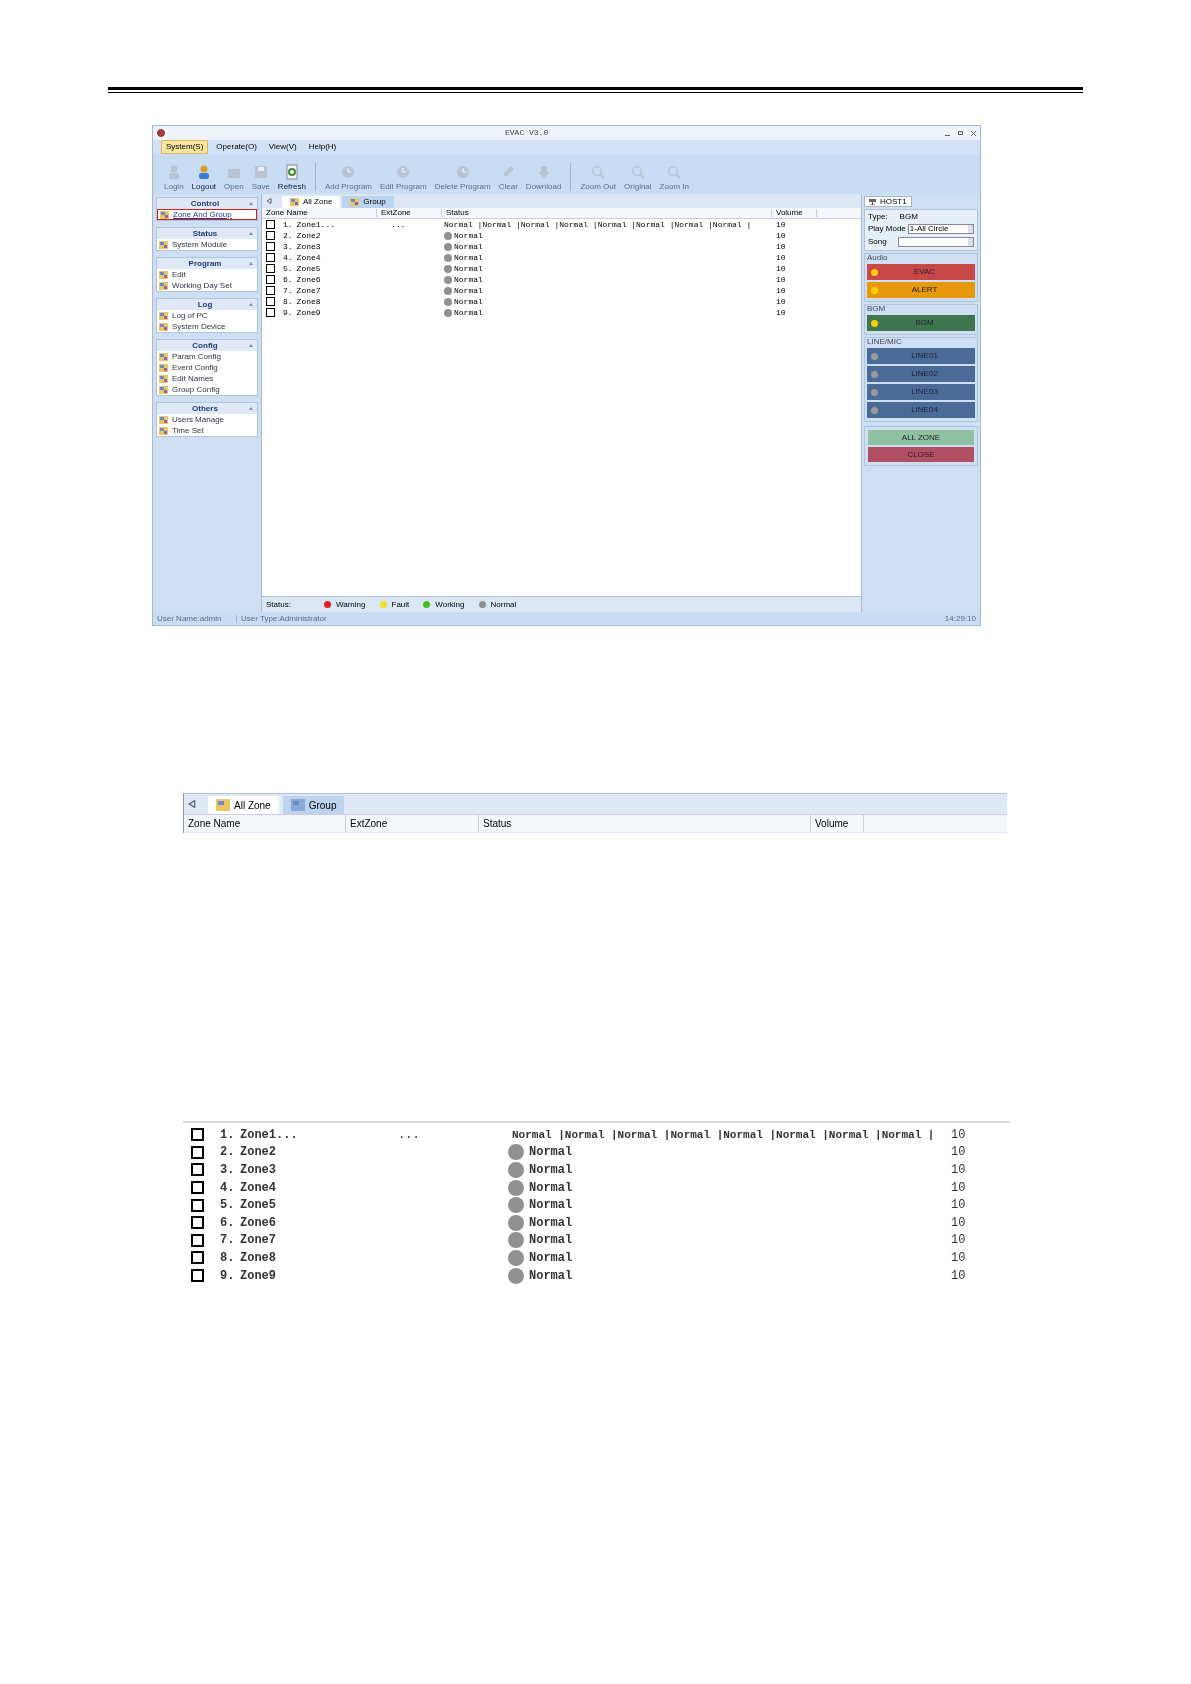 This screenshot has width=1191, height=1684. What do you see at coordinates (236, 147) in the screenshot?
I see `menu-item: Operate(O)` at bounding box center [236, 147].